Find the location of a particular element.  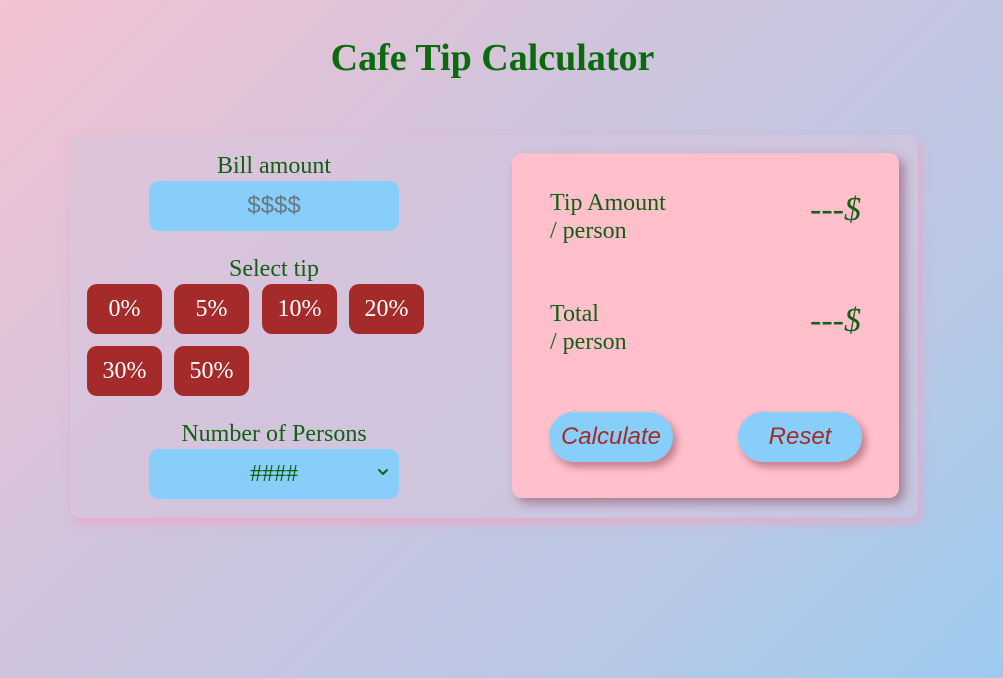

reset-button: Reset is located at coordinates (800, 437).